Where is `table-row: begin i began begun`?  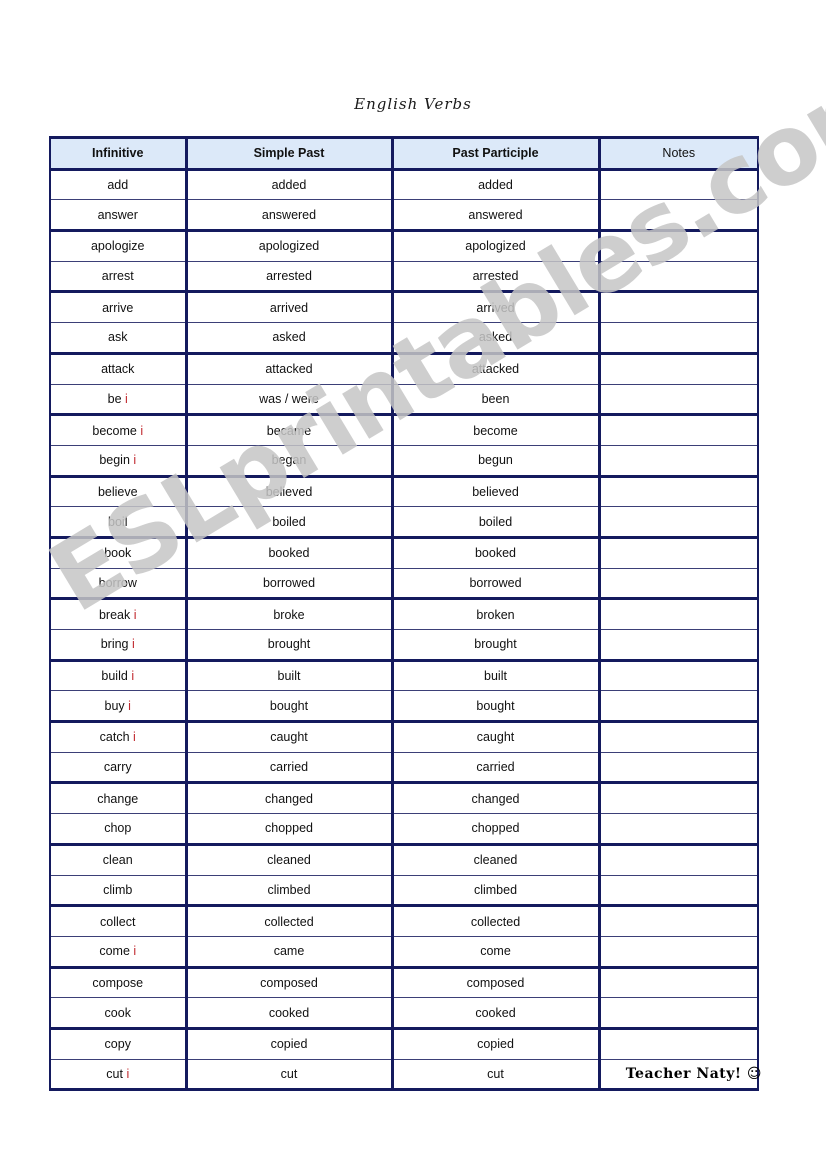 table-row: begin i began begun is located at coordinates (404, 461).